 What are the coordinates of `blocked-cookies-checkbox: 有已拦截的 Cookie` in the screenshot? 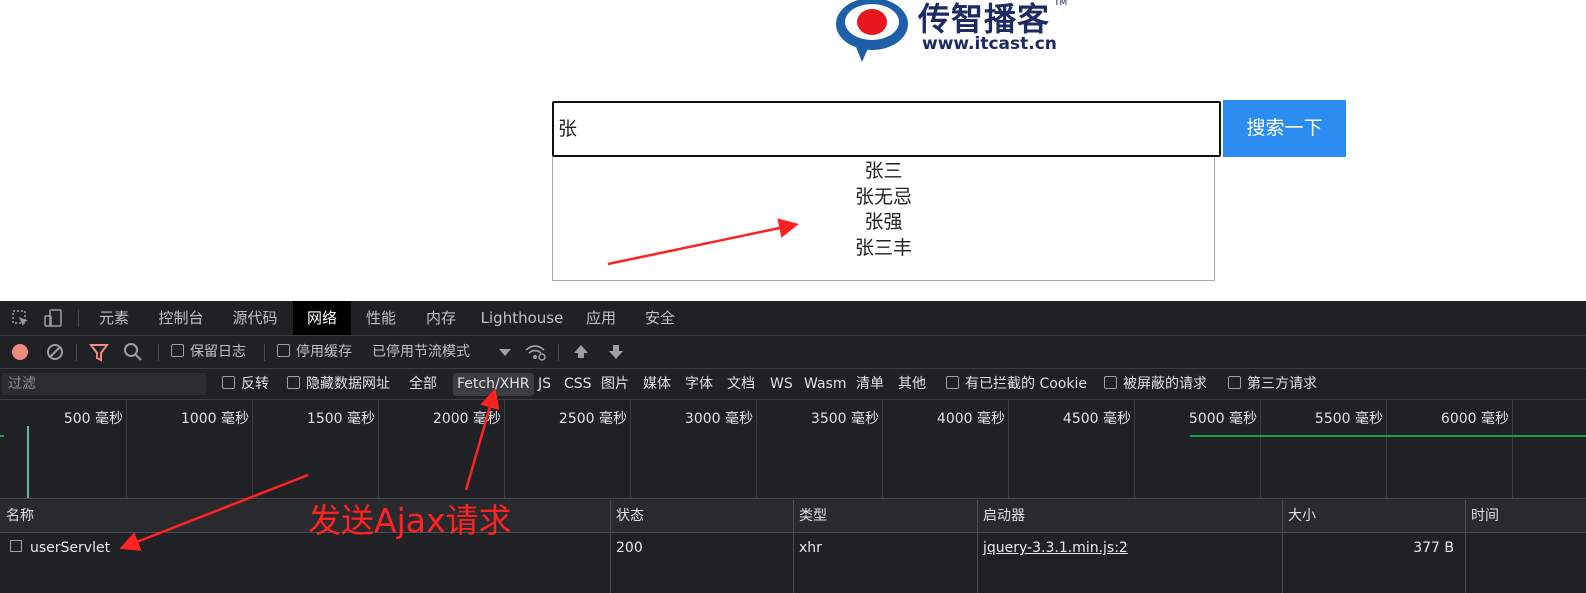 It's located at (1016, 384).